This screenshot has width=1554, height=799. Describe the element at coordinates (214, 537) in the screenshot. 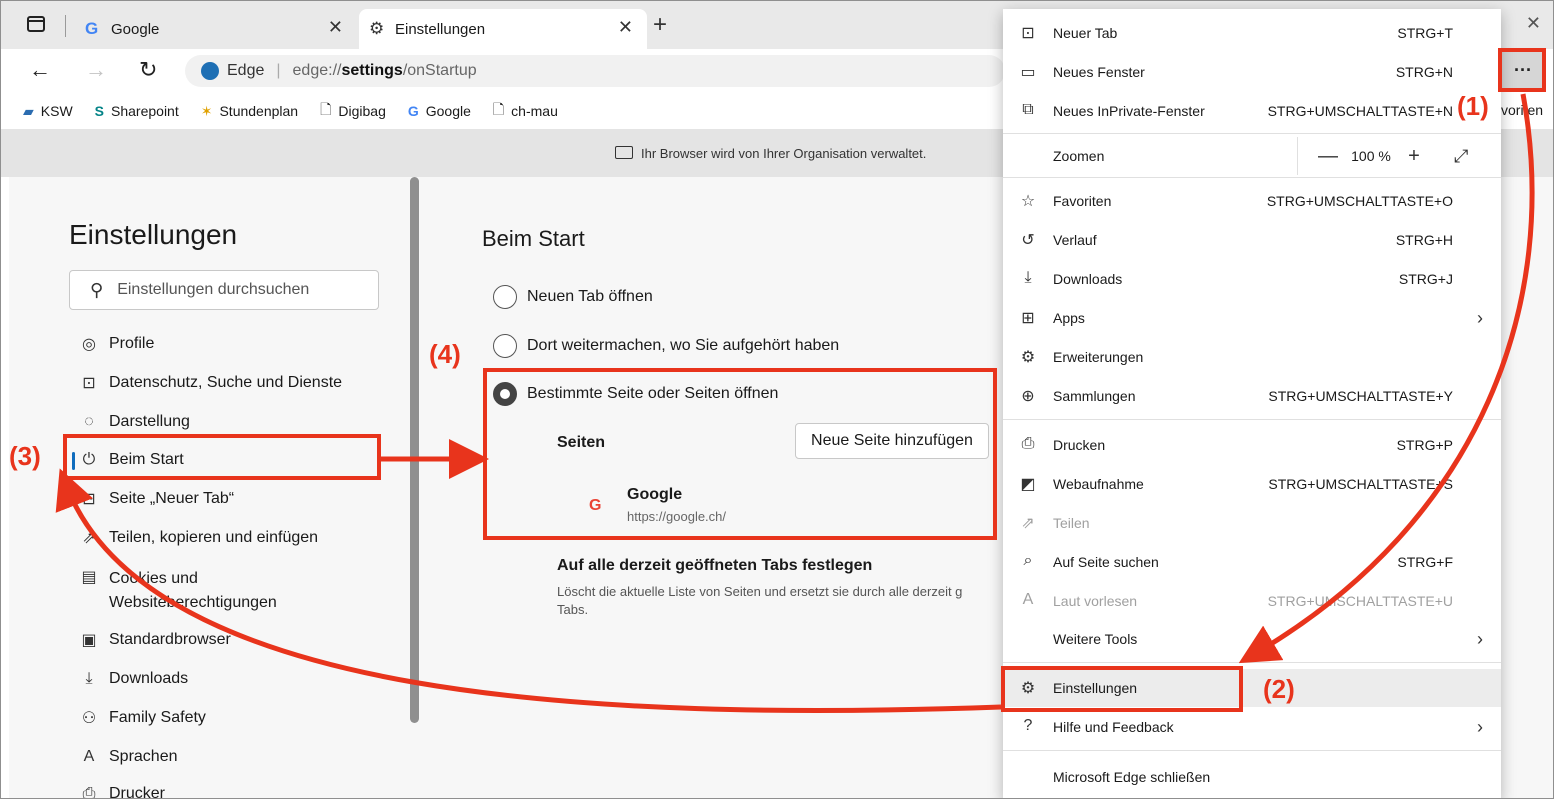

I see `sidebar-item-label: Teilen, kopieren und einfügen` at that location.